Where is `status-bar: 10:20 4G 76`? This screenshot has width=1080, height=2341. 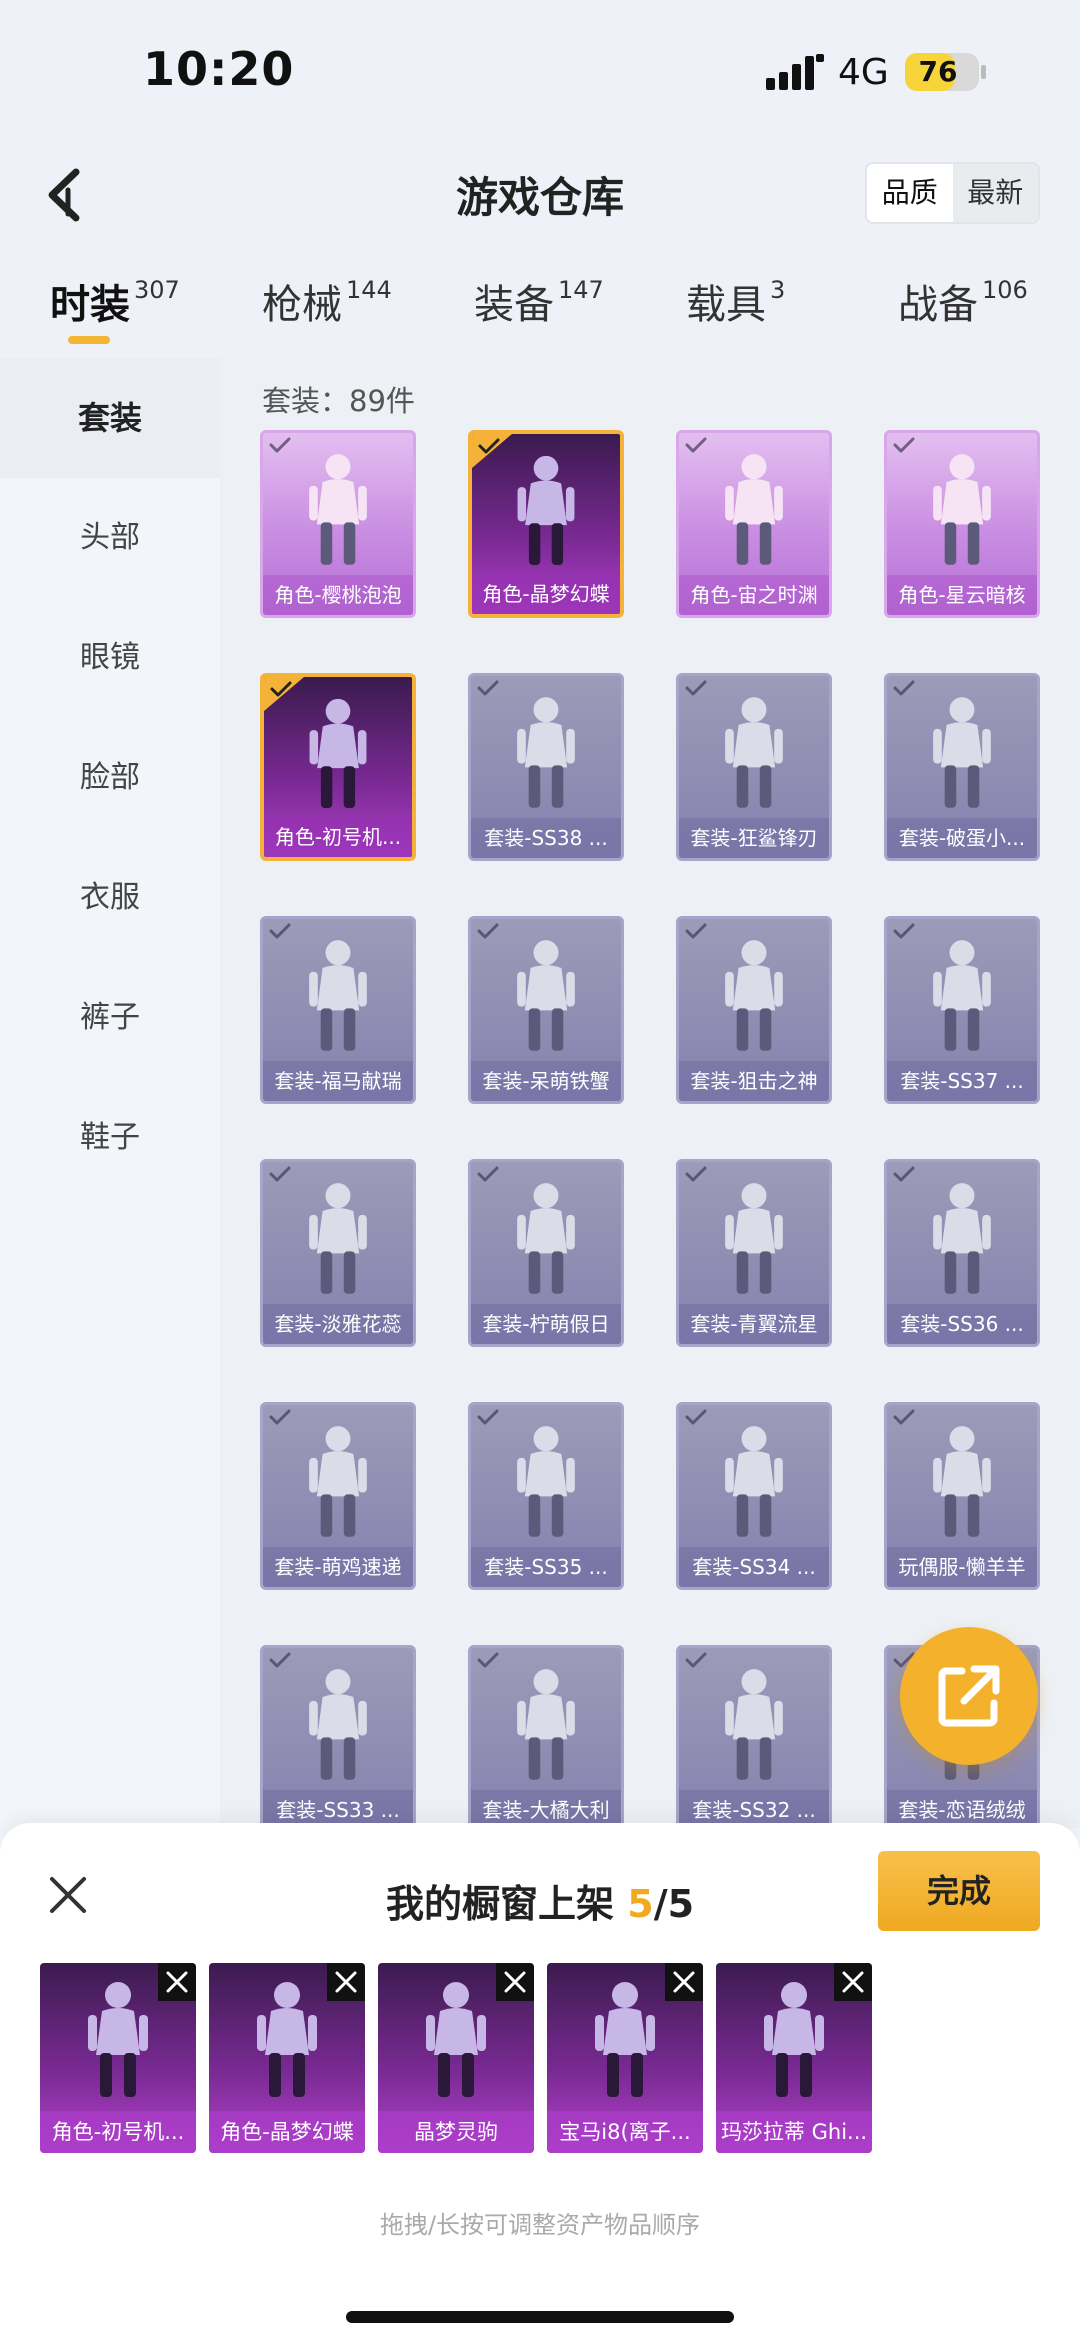 status-bar: 10:20 4G 76 is located at coordinates (540, 70).